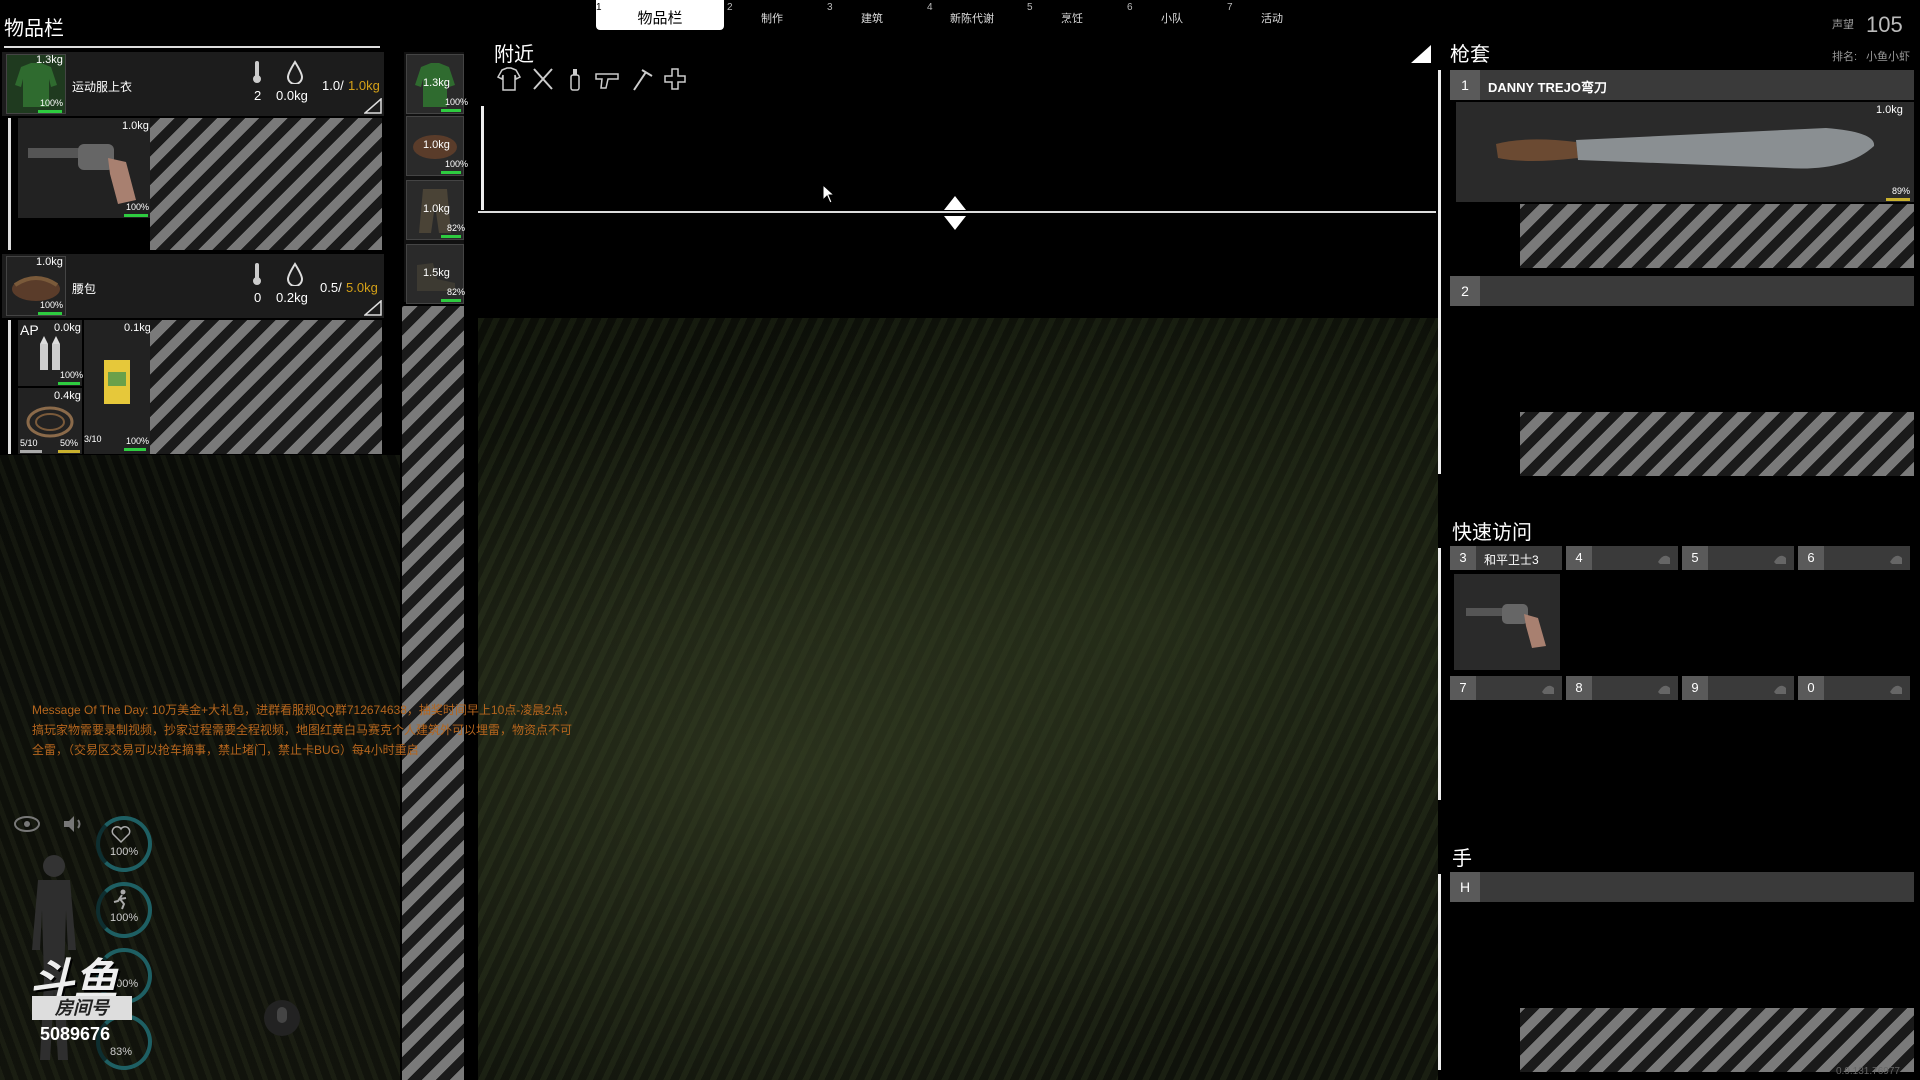  What do you see at coordinates (85, 168) in the screenshot?
I see `revolver-item: 1.0kg 100%` at bounding box center [85, 168].